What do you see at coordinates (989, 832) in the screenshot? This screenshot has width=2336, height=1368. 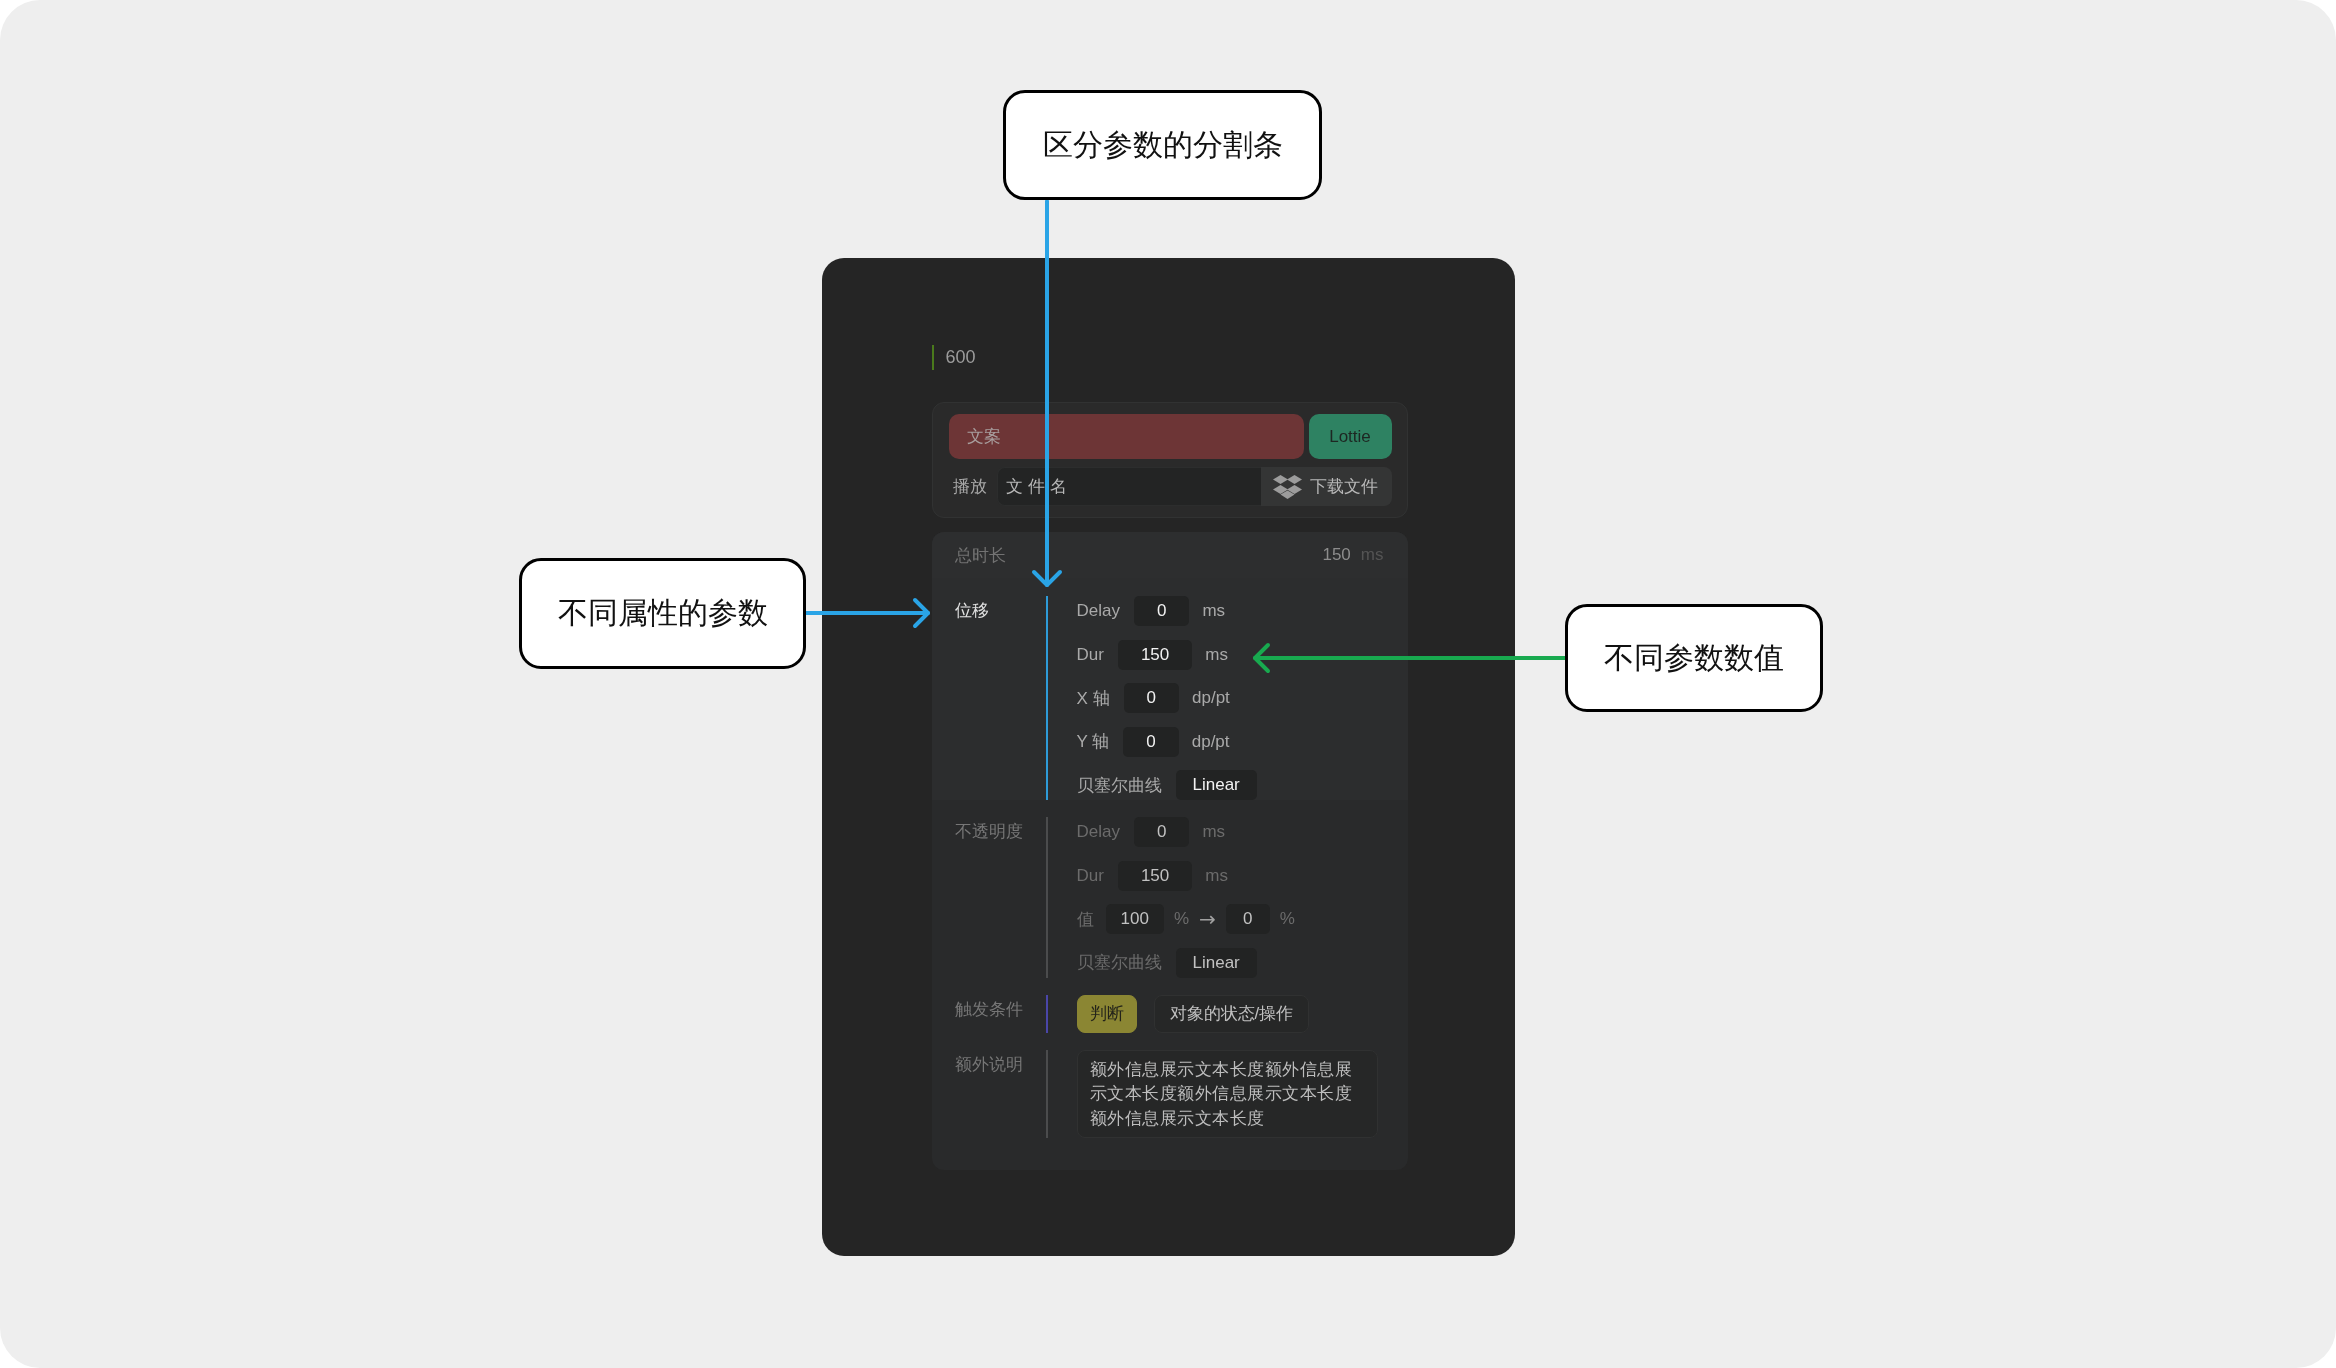 I see `property-name: 不透明度` at bounding box center [989, 832].